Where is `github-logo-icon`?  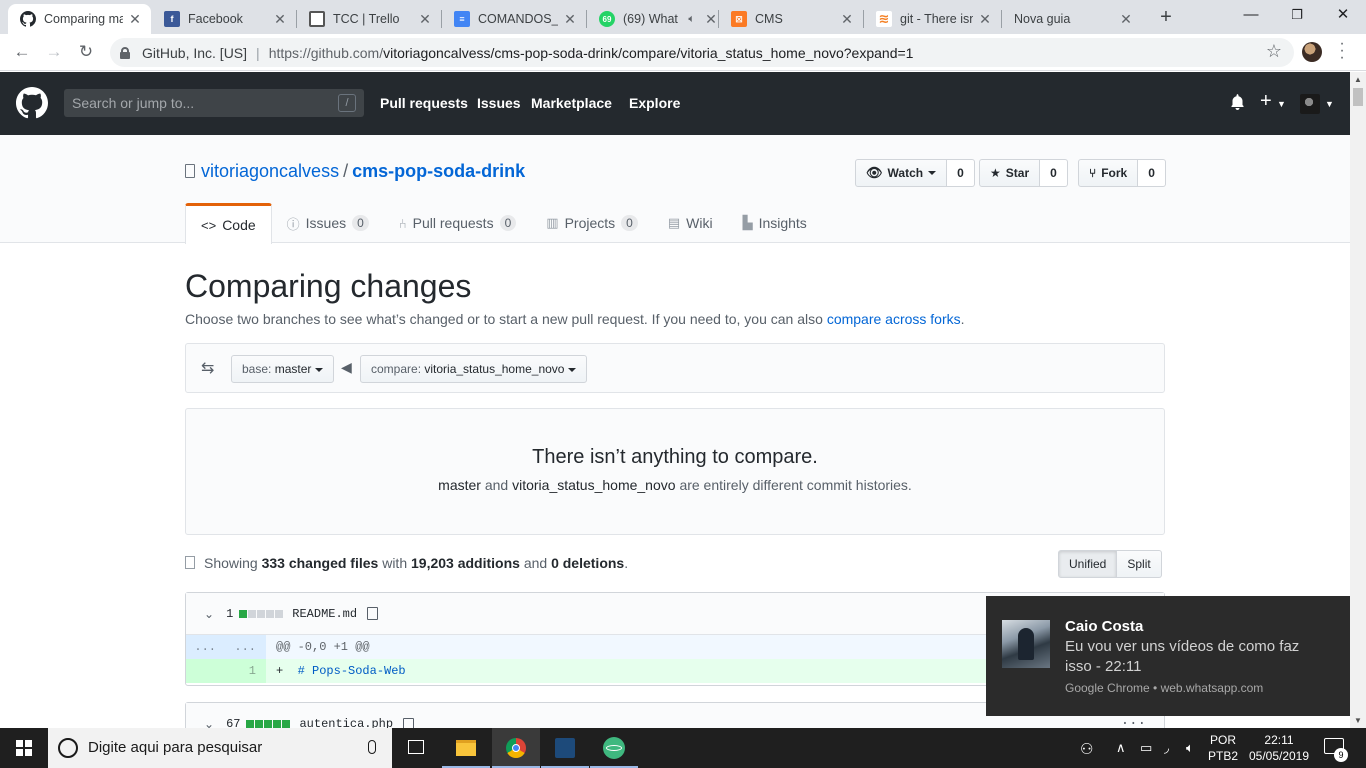
github-logo-icon is located at coordinates (32, 103).